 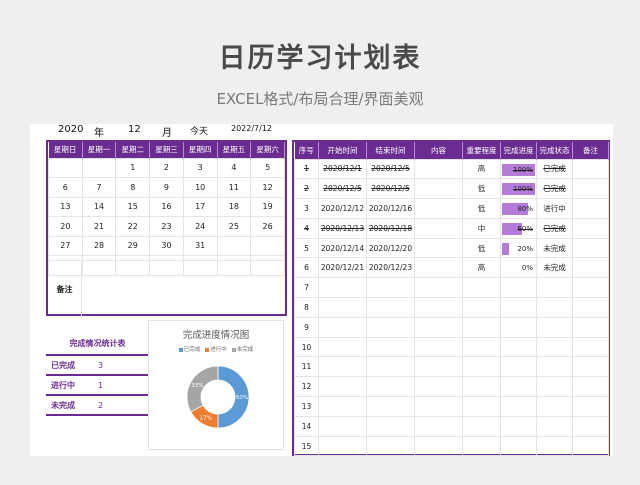 I want to click on calendar-day: 31, so click(x=200, y=245).